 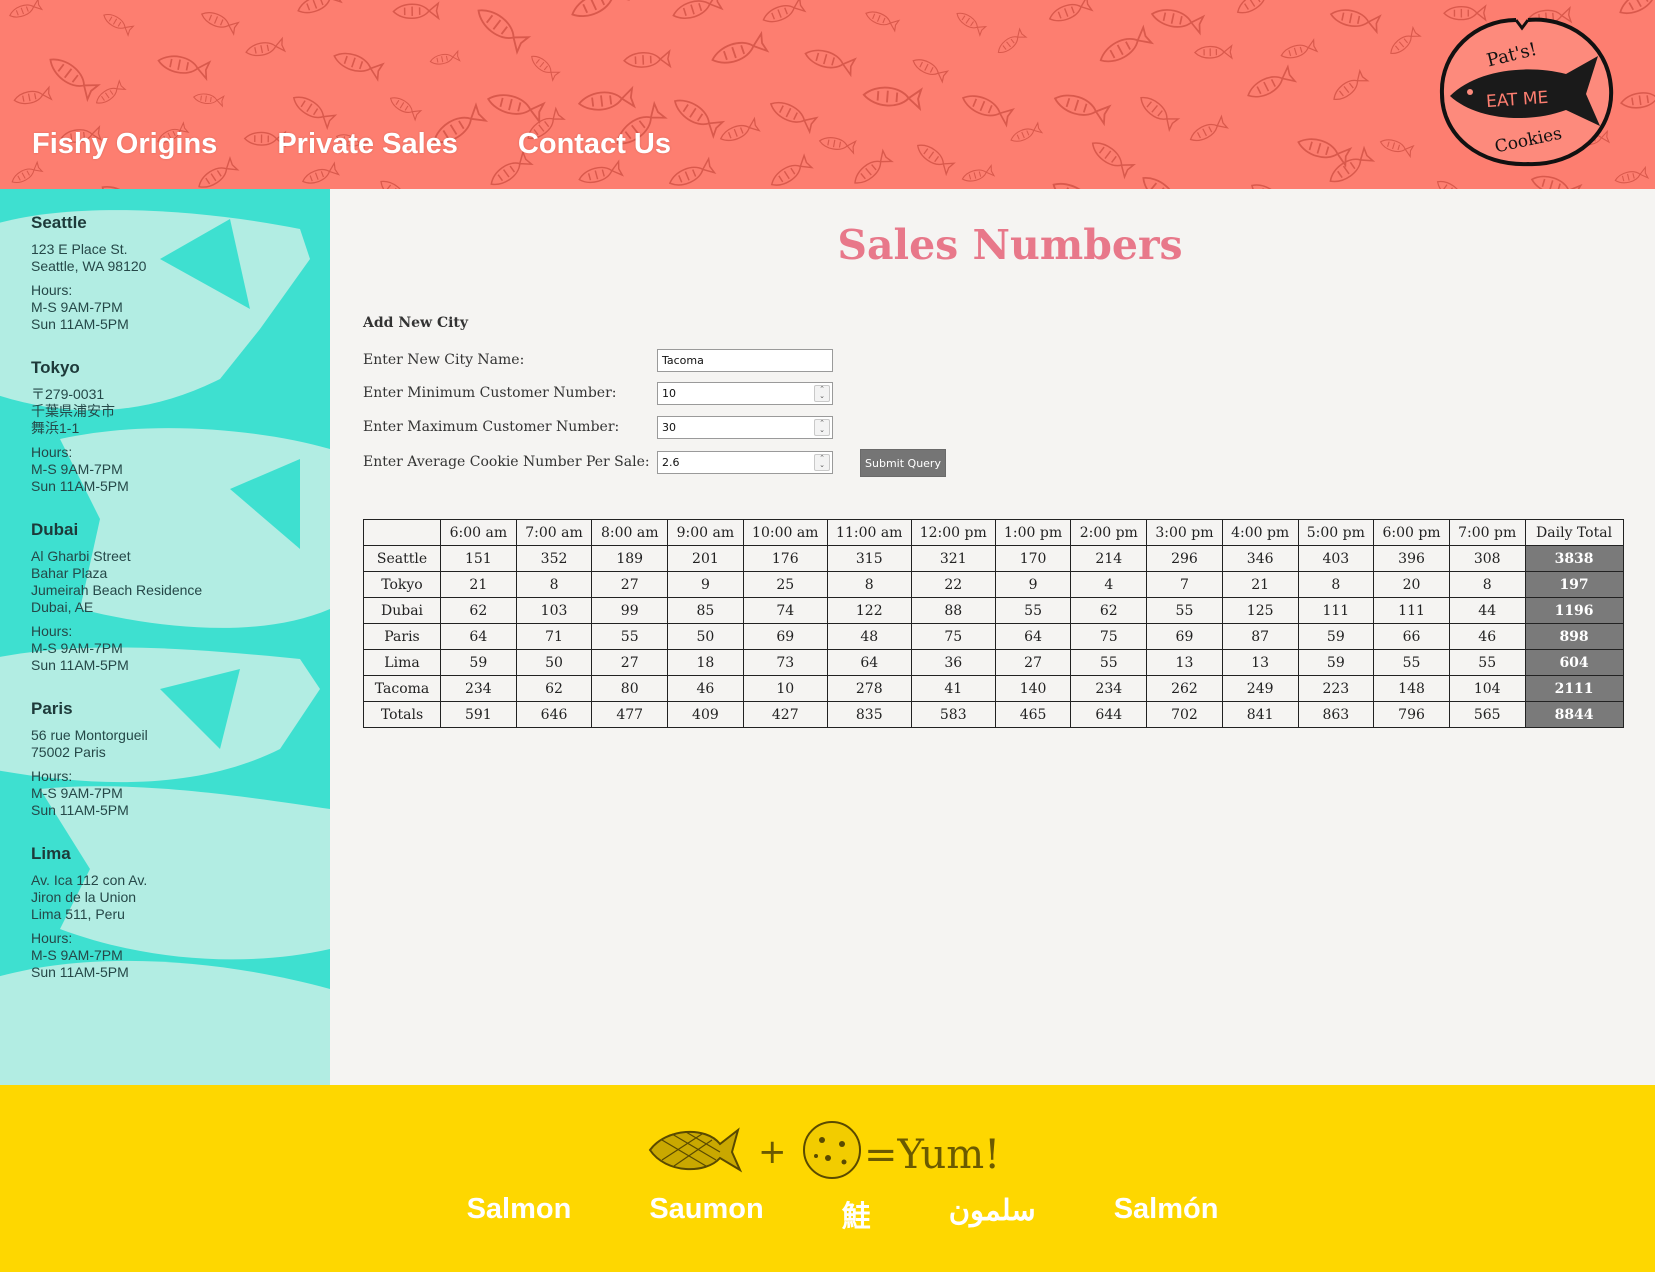 I want to click on daily-total-cell: 3838, so click(x=1574, y=558).